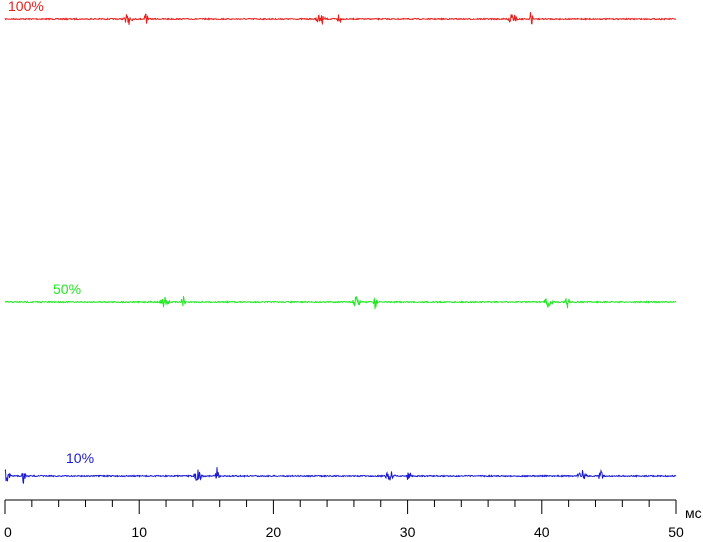  Describe the element at coordinates (67, 289) in the screenshot. I see `series-label-1: 50%` at that location.